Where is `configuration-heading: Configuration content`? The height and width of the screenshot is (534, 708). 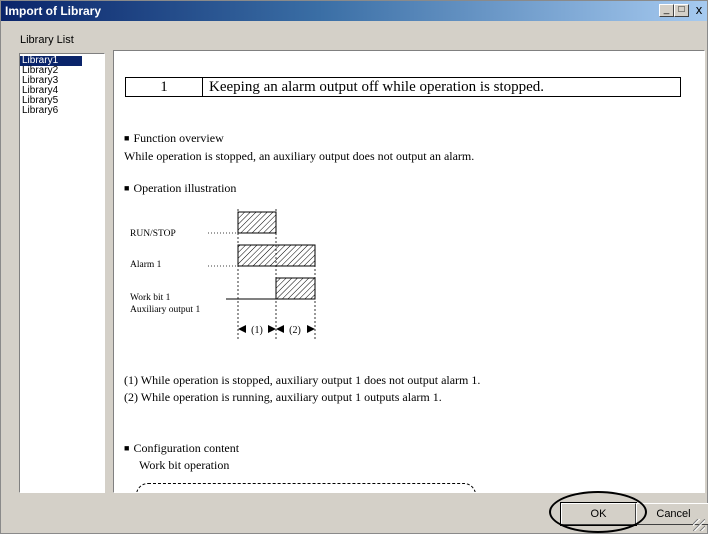 configuration-heading: Configuration content is located at coordinates (181, 448).